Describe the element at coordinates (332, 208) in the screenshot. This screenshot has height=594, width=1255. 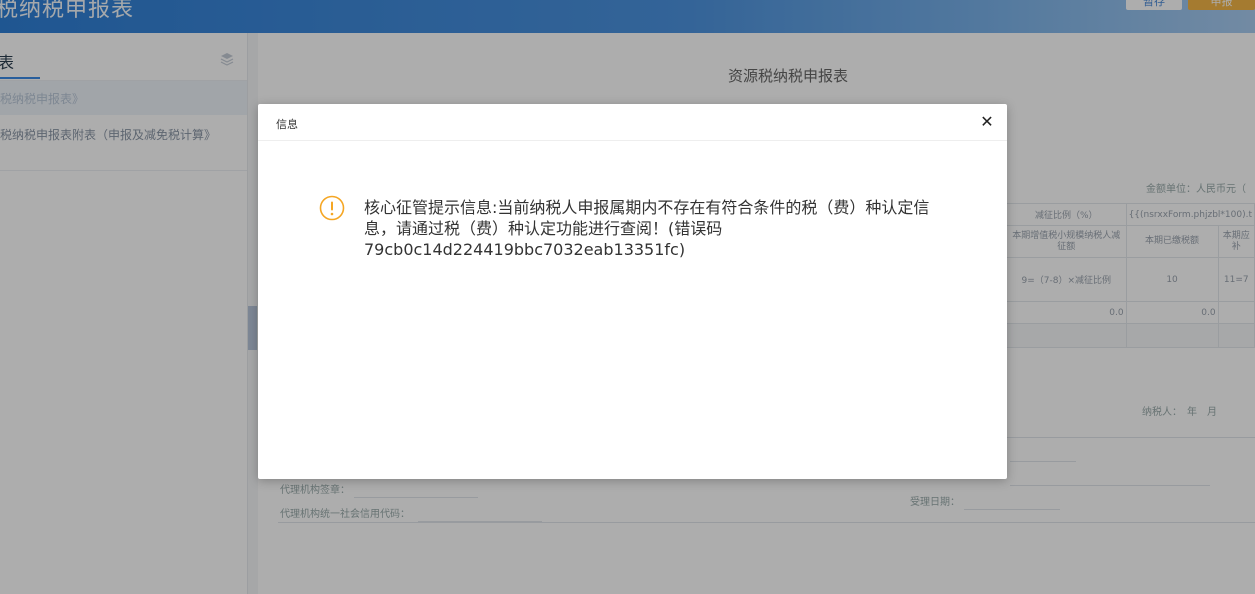
I see `warning-icon` at that location.